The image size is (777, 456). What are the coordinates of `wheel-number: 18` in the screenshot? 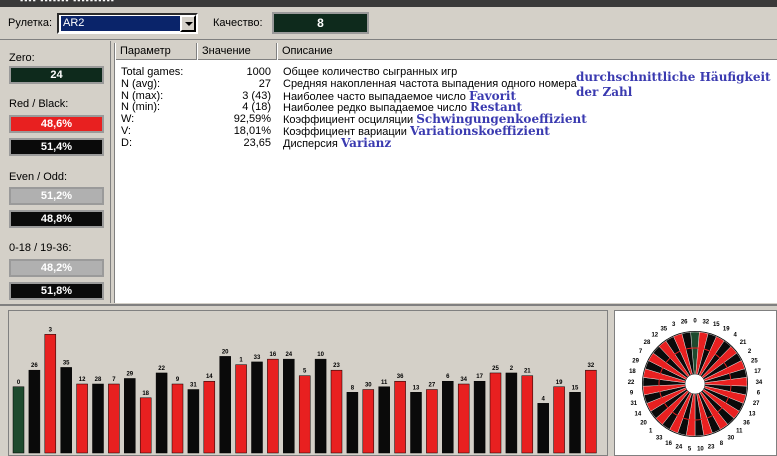 It's located at (632, 372).